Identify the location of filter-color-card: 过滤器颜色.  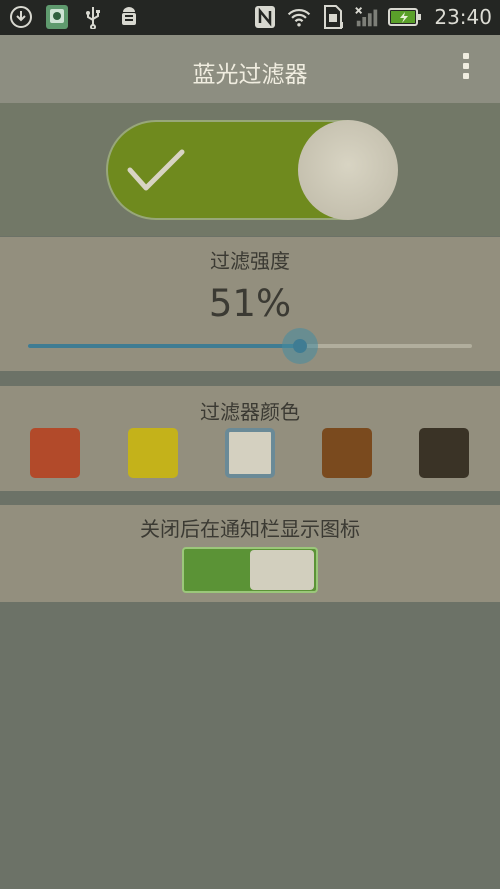
(250, 438).